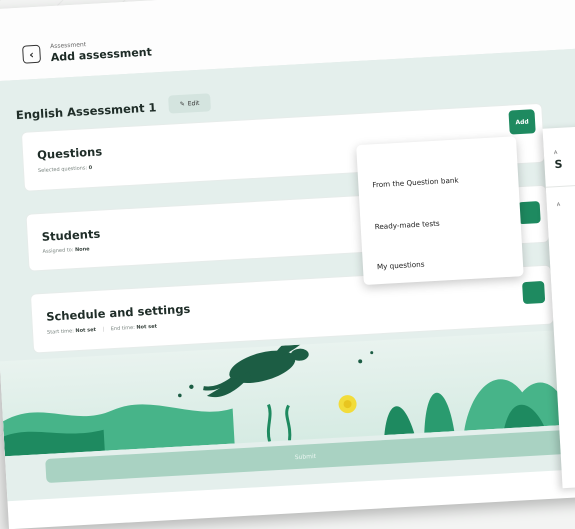 The image size is (575, 529). I want to click on pencil-icon: ✎, so click(182, 104).